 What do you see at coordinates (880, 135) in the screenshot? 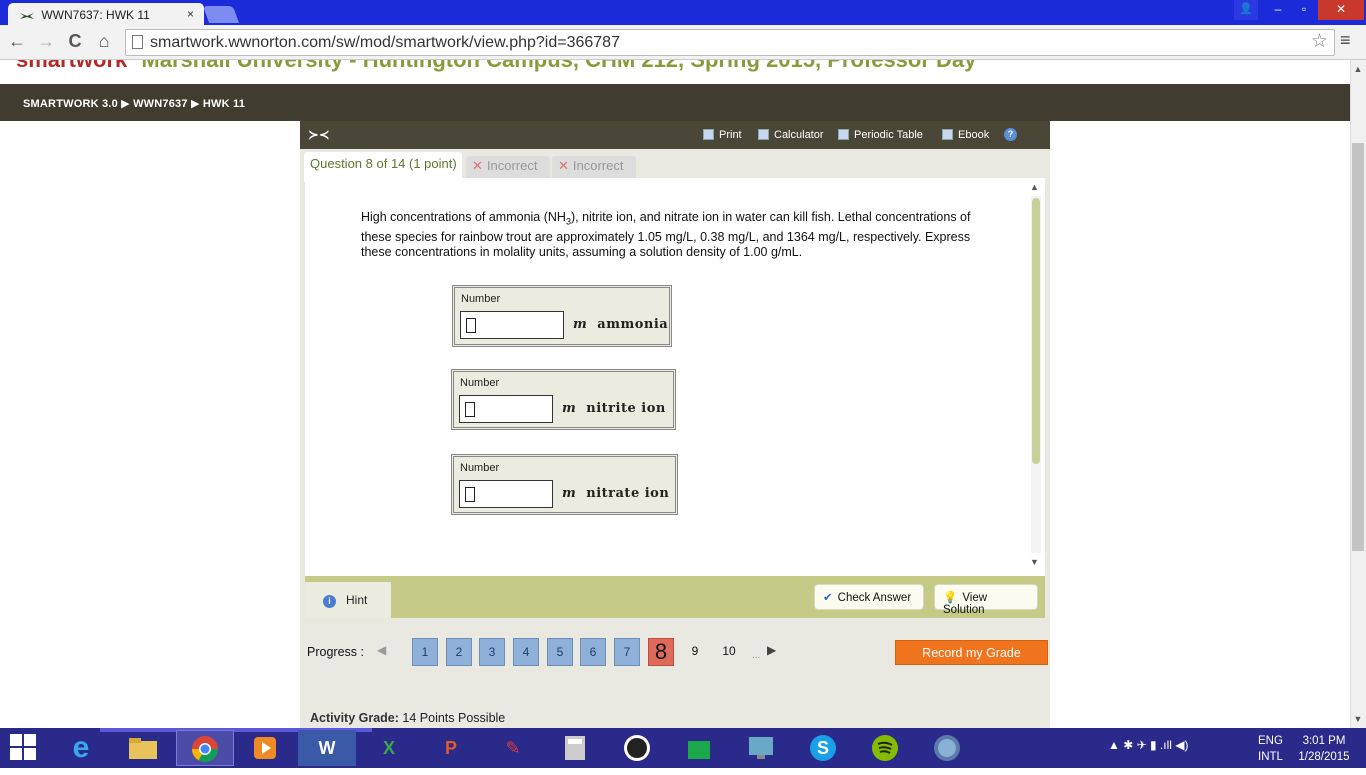
I see `periodic-table-button: Periodic Table` at bounding box center [880, 135].